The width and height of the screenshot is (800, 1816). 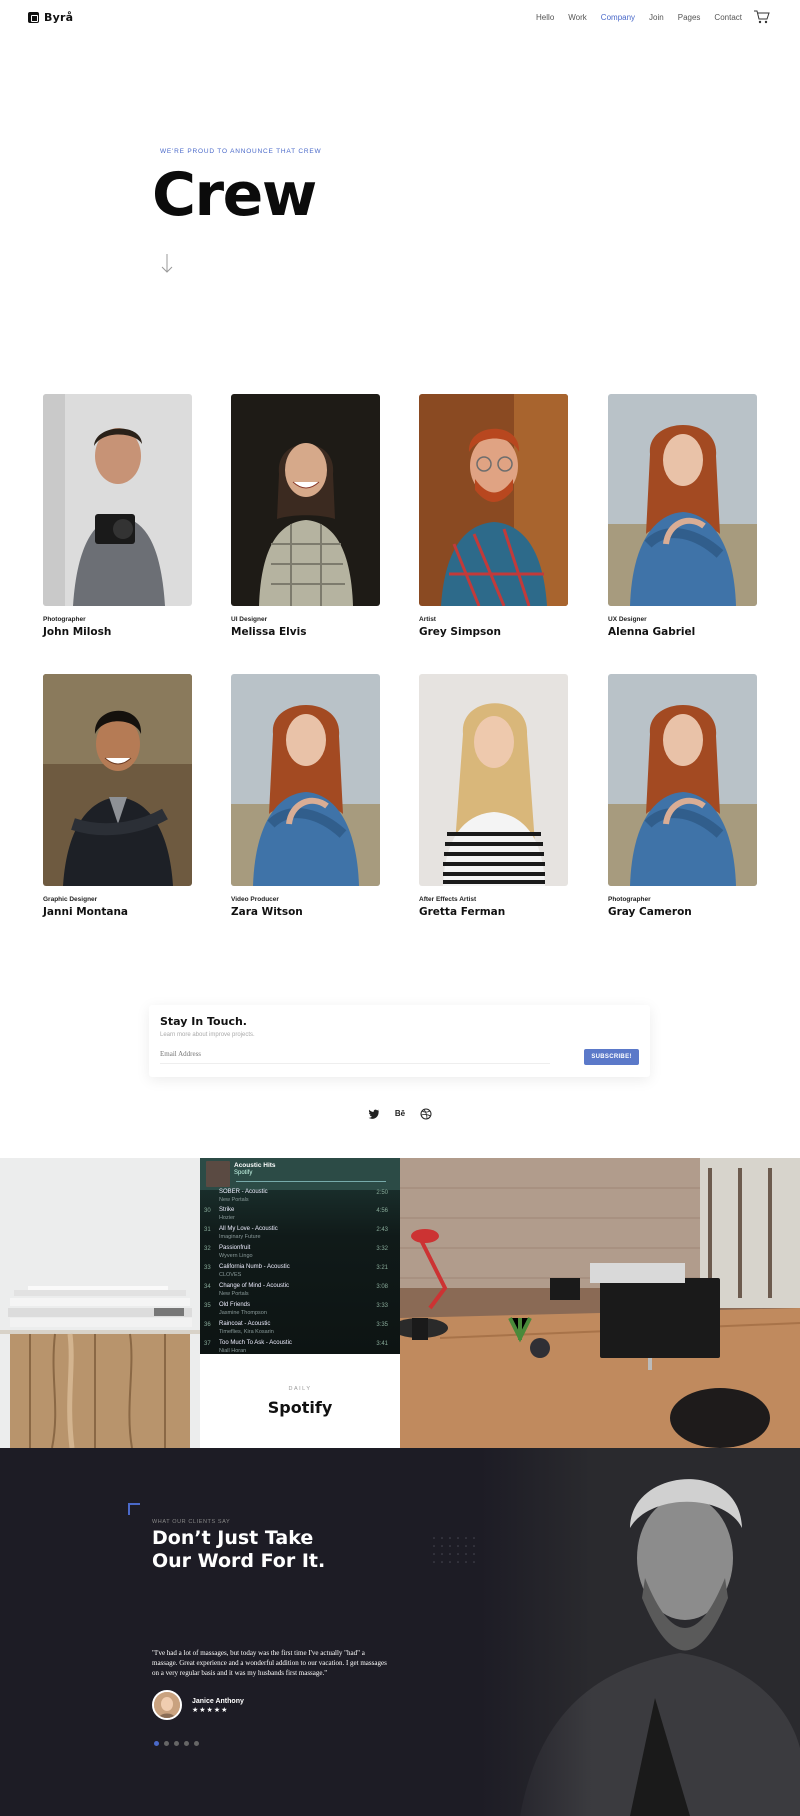 What do you see at coordinates (117, 796) in the screenshot?
I see `crew-card: Graphic Designer Janni Montana` at bounding box center [117, 796].